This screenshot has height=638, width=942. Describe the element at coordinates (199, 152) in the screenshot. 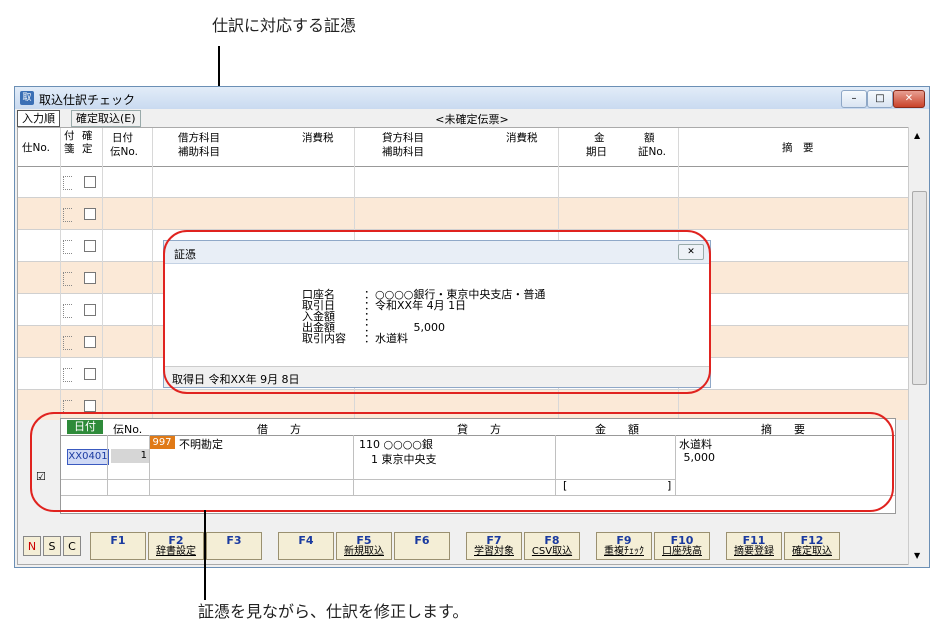

I see `hdr-debit-sub: 補助科目` at that location.